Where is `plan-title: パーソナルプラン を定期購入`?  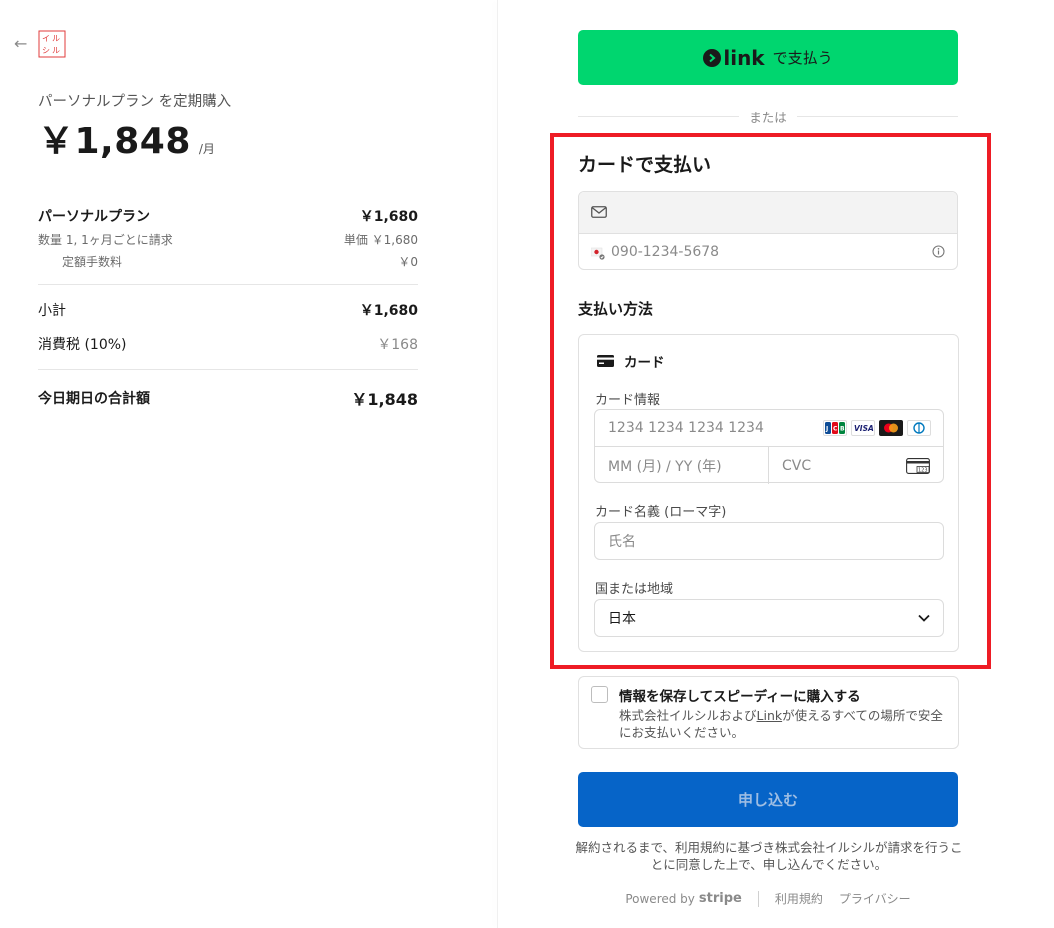
plan-title: パーソナルプラン を定期購入 is located at coordinates (135, 102).